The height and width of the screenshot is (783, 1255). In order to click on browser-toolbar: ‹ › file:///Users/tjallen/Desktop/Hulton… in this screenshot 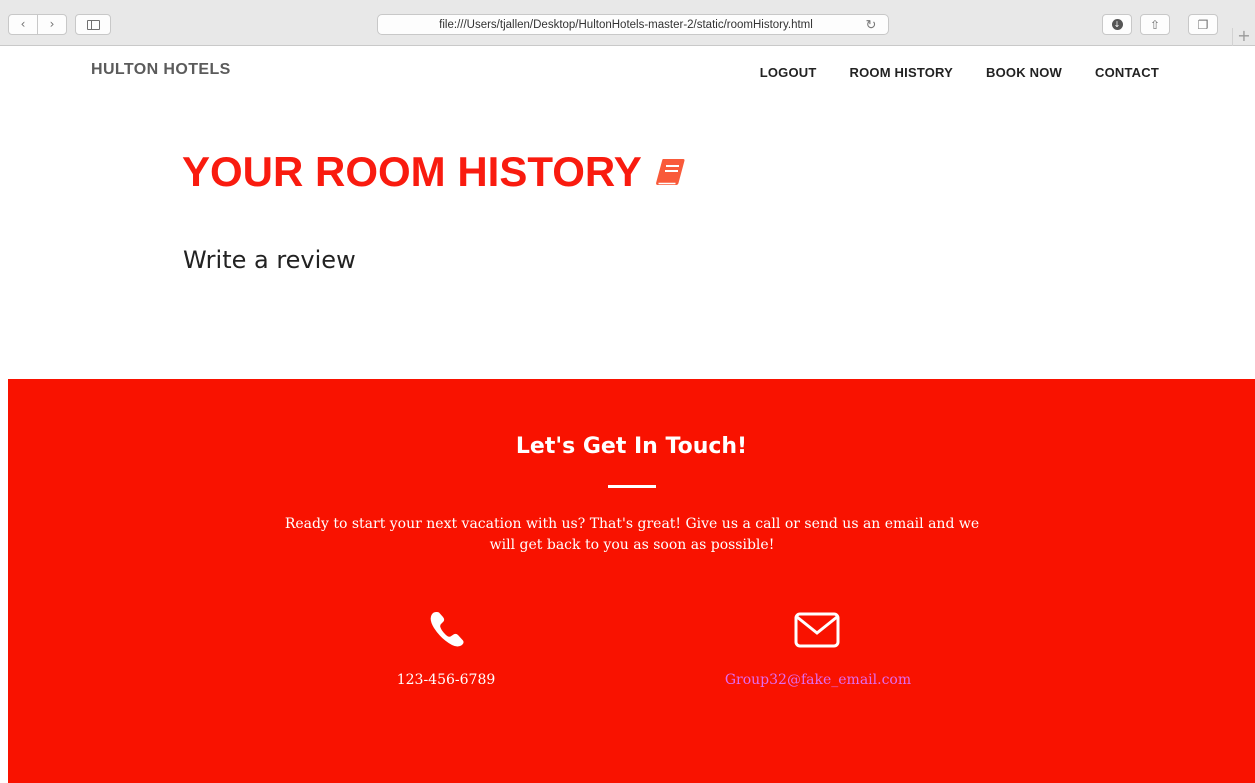, I will do `click(627, 23)`.